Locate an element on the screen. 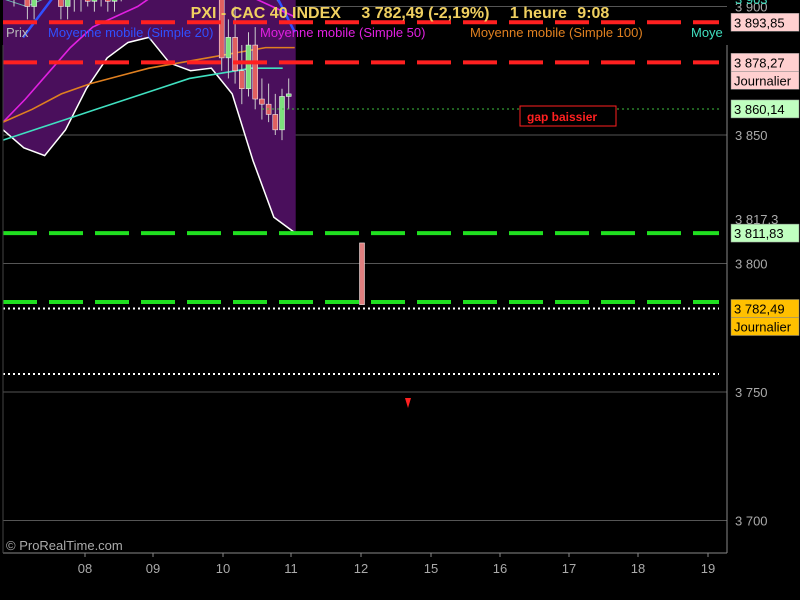 The height and width of the screenshot is (600, 800). price-label-3: 3 860,14 is located at coordinates (759, 109).